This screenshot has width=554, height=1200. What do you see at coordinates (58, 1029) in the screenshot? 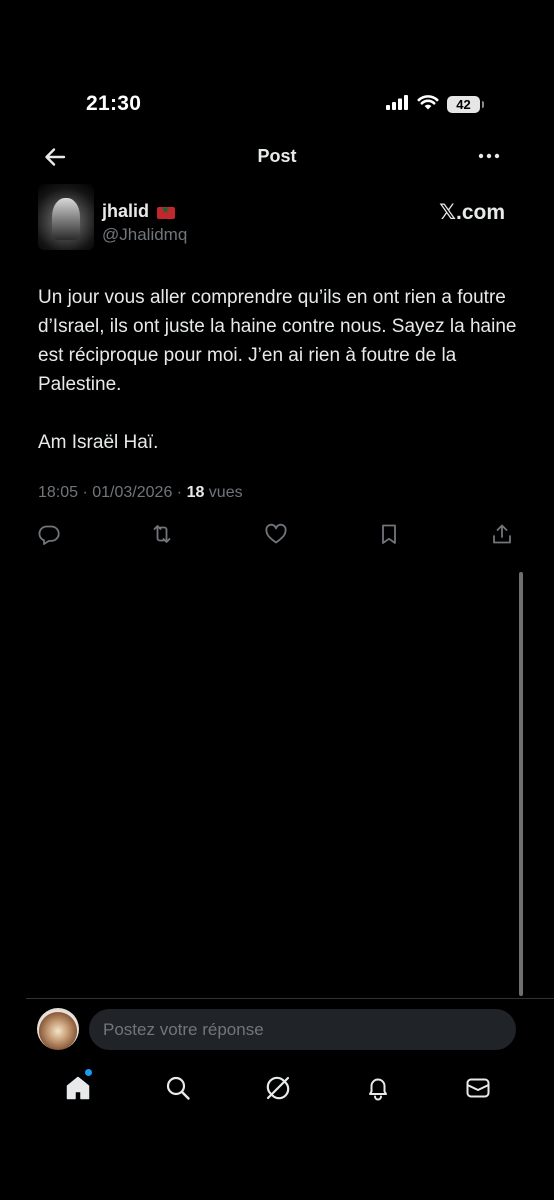
I see `user-avatar` at bounding box center [58, 1029].